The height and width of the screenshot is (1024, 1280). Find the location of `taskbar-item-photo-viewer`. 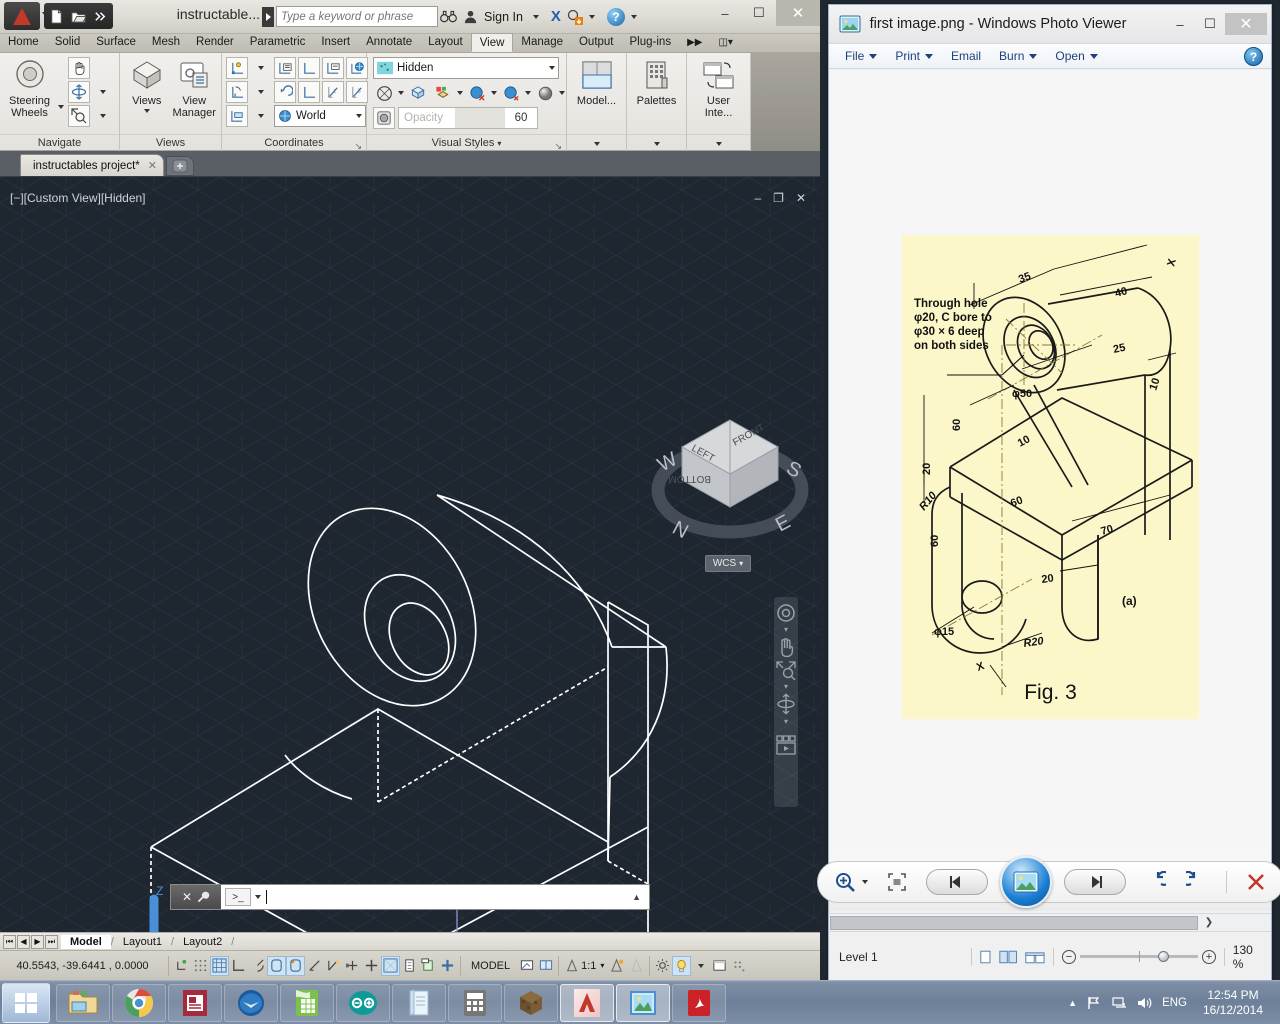

taskbar-item-photo-viewer is located at coordinates (643, 1002).